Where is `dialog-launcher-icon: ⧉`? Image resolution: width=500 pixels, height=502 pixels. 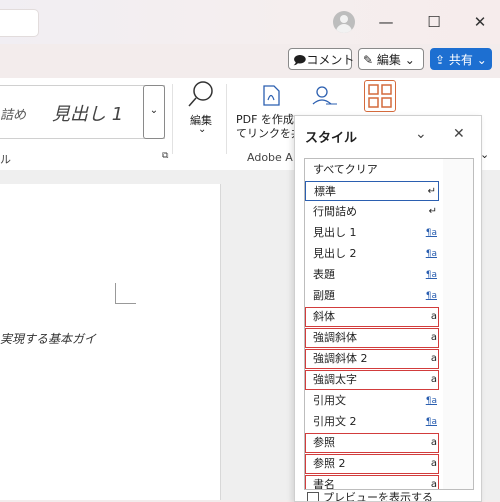
dialog-launcher-icon: ⧉ is located at coordinates (165, 156).